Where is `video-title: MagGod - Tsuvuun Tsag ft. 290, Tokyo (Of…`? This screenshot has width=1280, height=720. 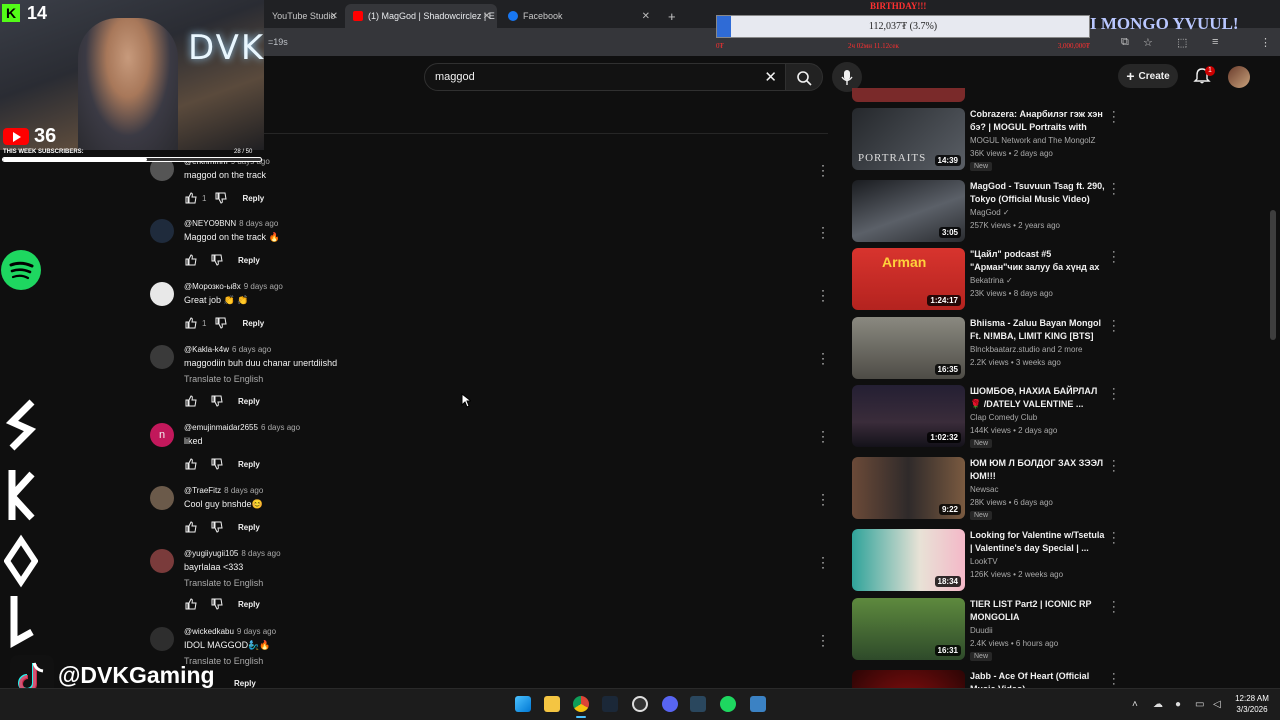 video-title: MagGod - Tsuvuun Tsag ft. 290, Tokyo (Of… is located at coordinates (1038, 193).